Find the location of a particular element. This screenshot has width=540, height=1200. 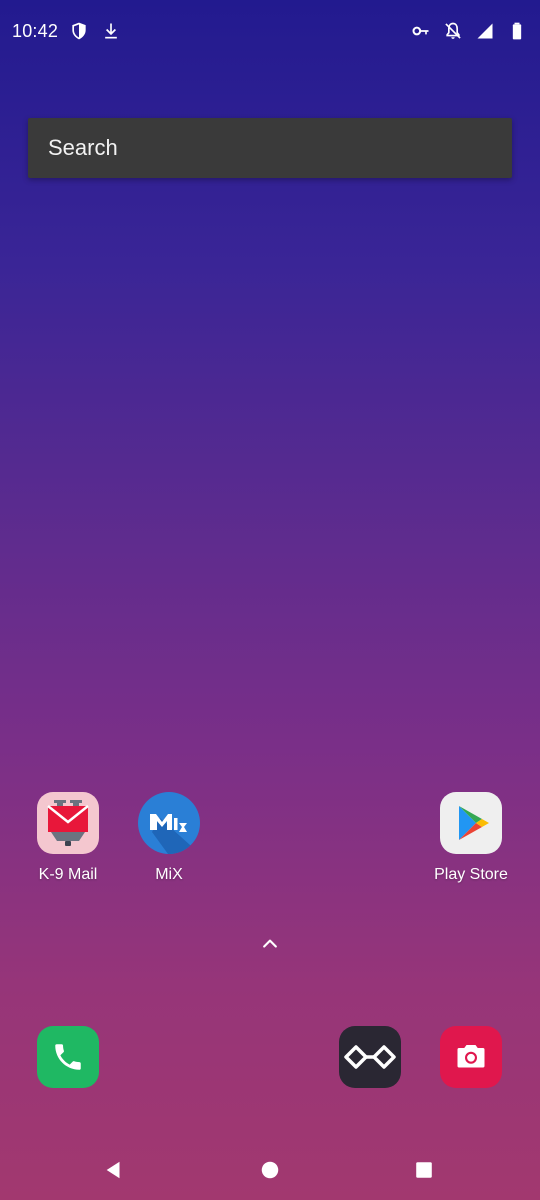

app-label: Play Store is located at coordinates (471, 874).